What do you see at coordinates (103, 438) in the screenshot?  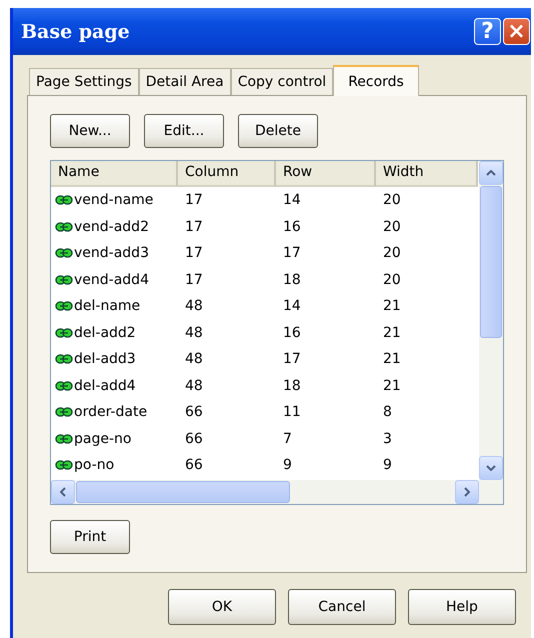 I see `record-name: page-no` at bounding box center [103, 438].